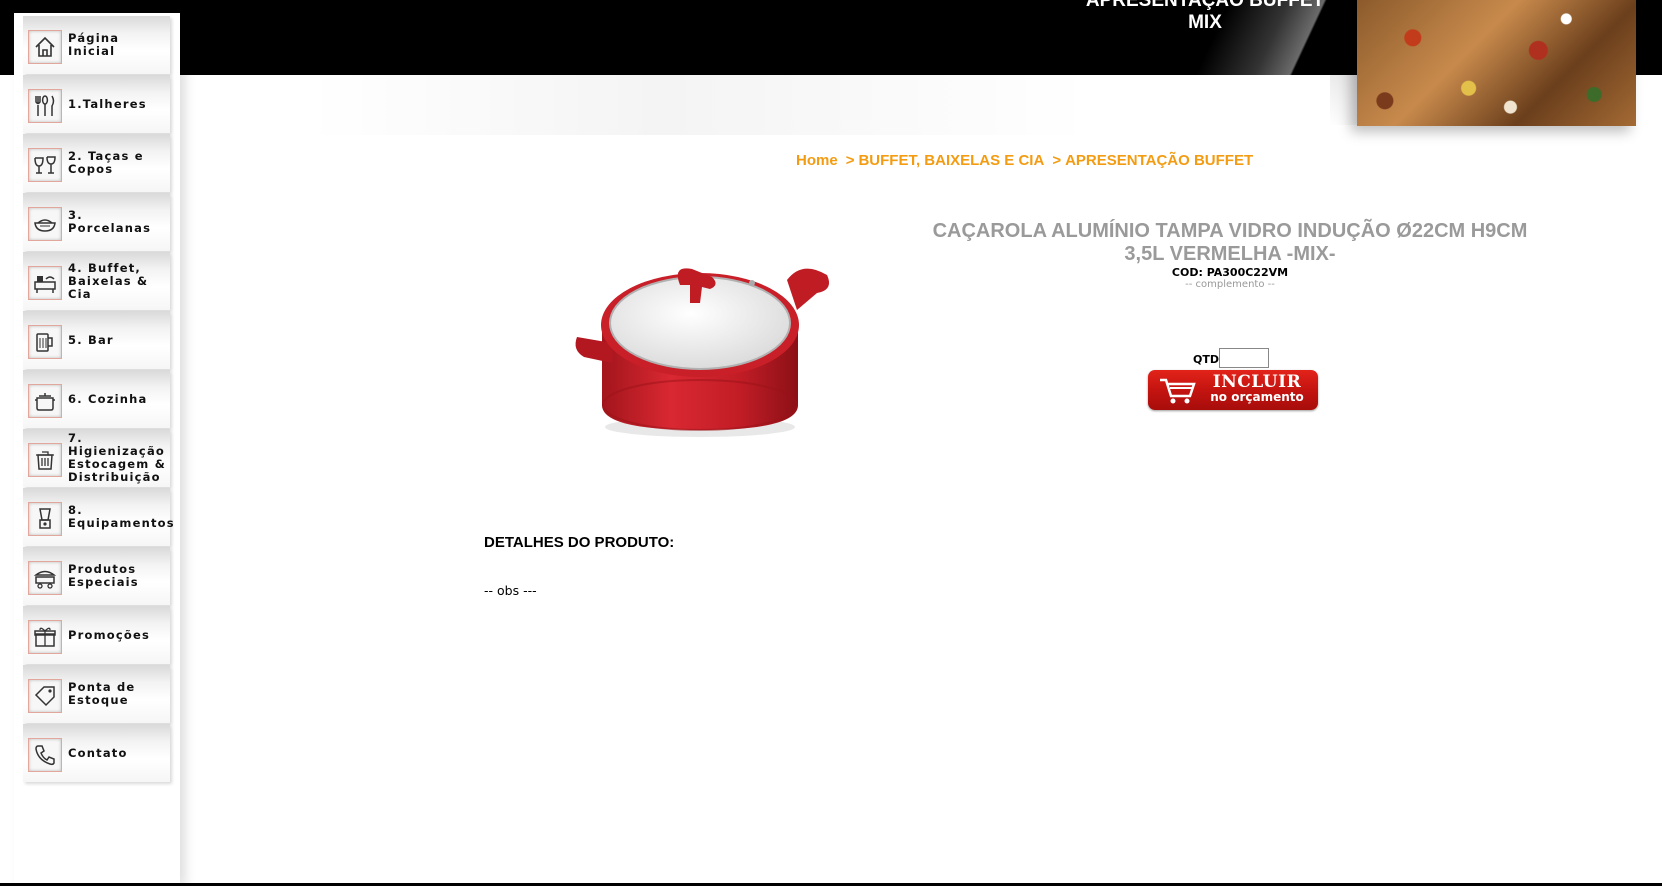 This screenshot has height=886, width=1662. Describe the element at coordinates (1257, 397) in the screenshot. I see `add-button-sub-label: no orçamento` at that location.